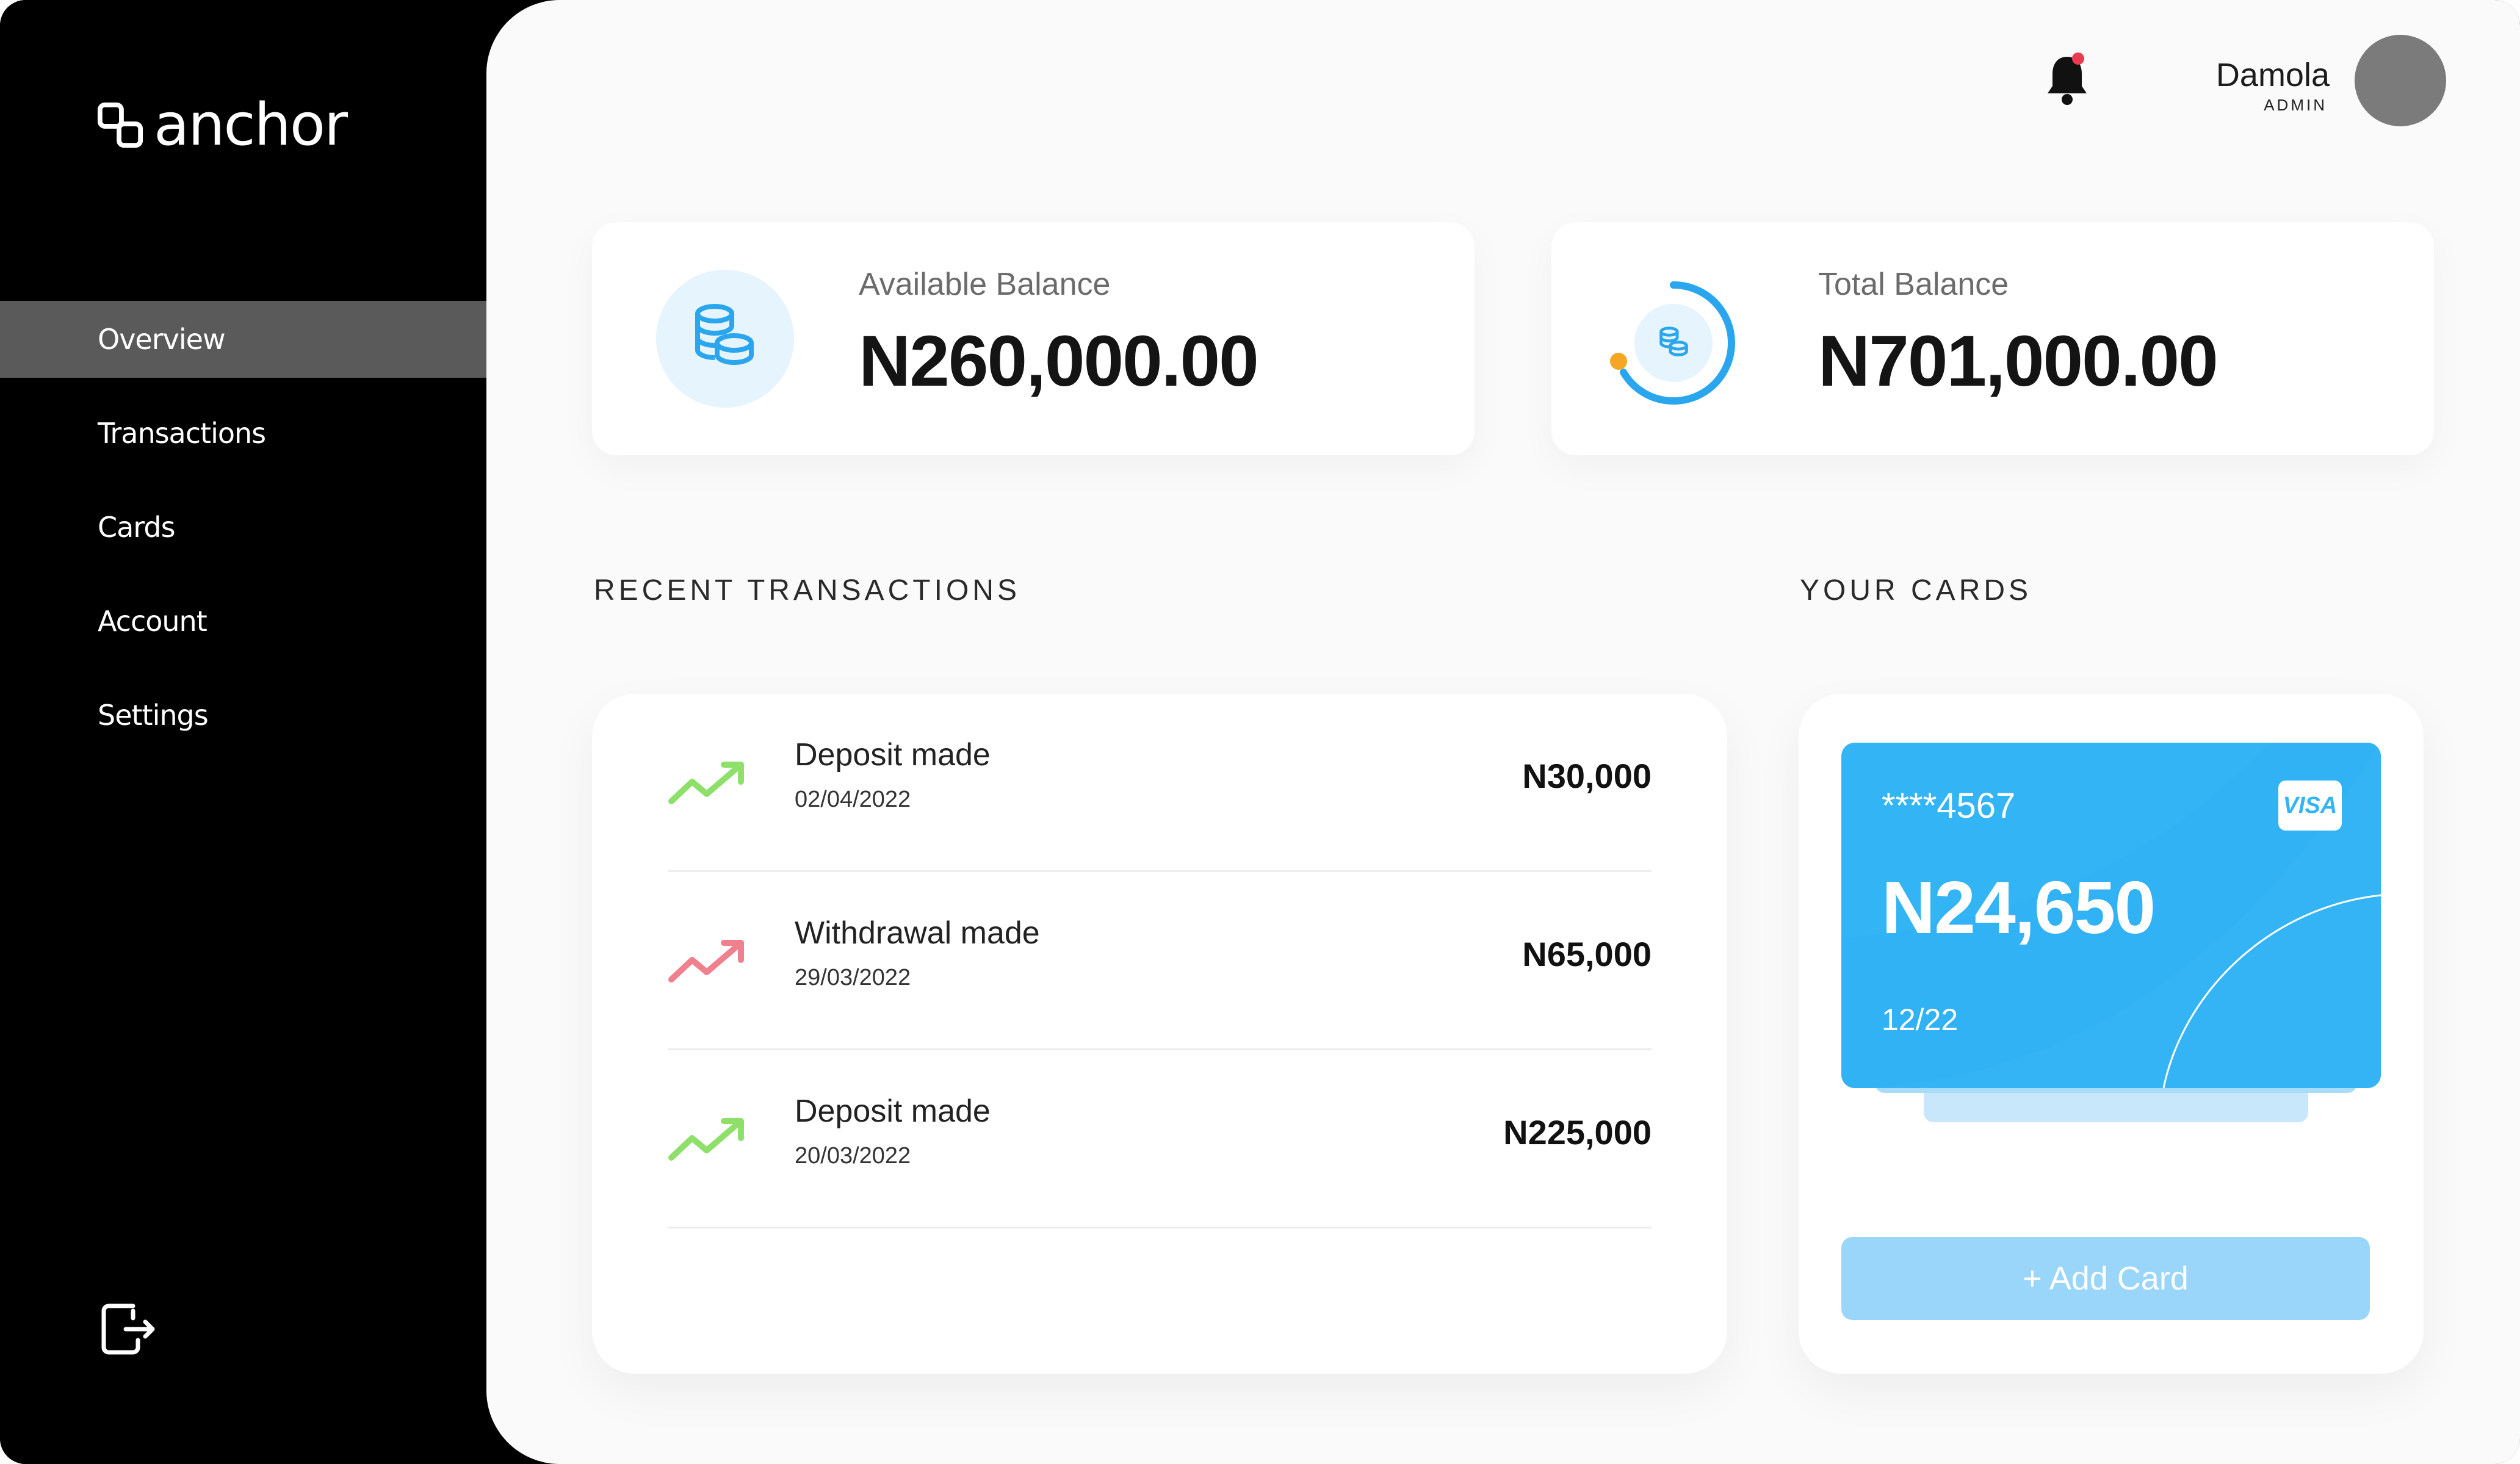  I want to click on user-role: ADMIN, so click(2295, 105).